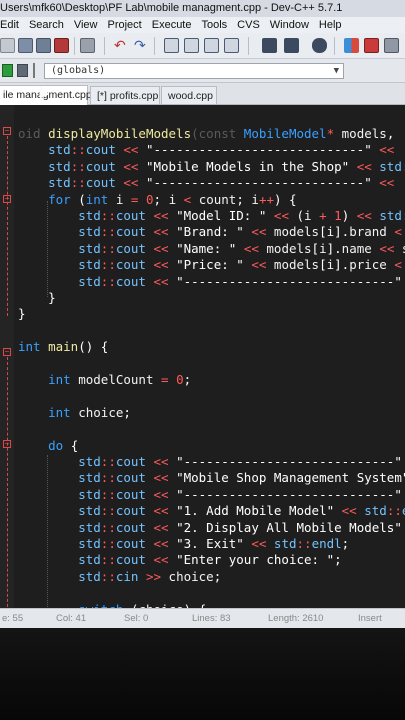 Image resolution: width=405 pixels, height=720 pixels. Describe the element at coordinates (47, 25) in the screenshot. I see `menu-search: Search` at that location.